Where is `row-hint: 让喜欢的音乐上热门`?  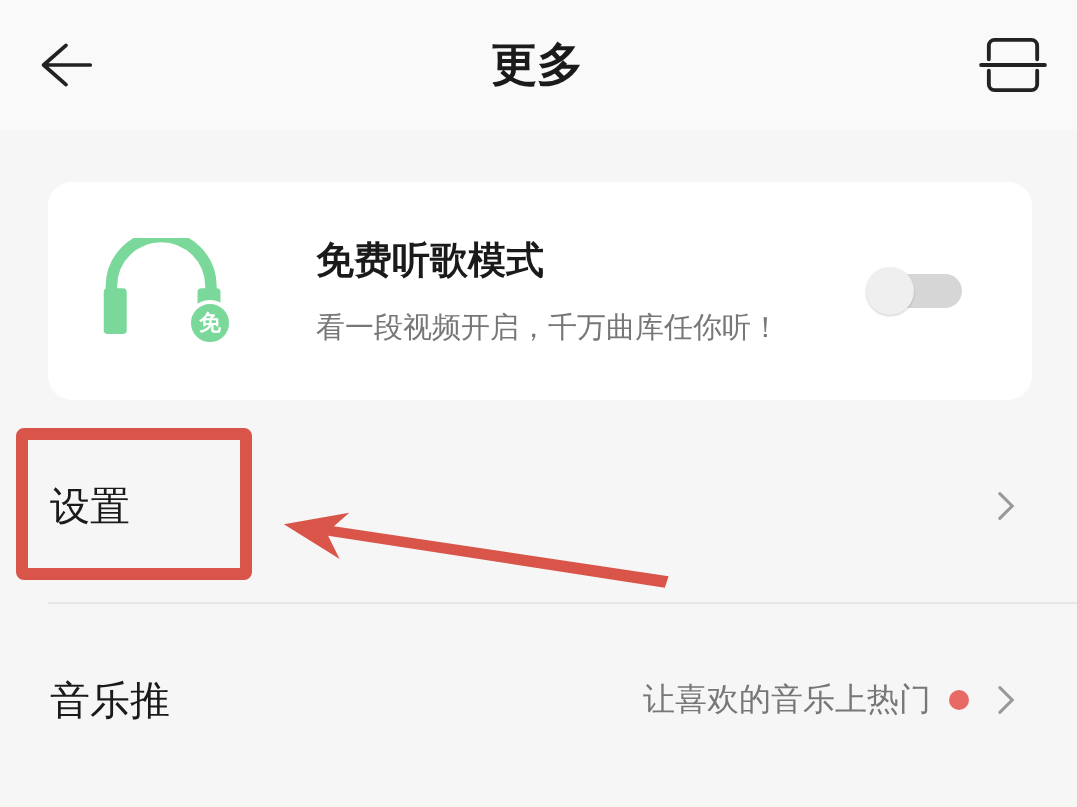 row-hint: 让喜欢的音乐上热门 is located at coordinates (787, 699).